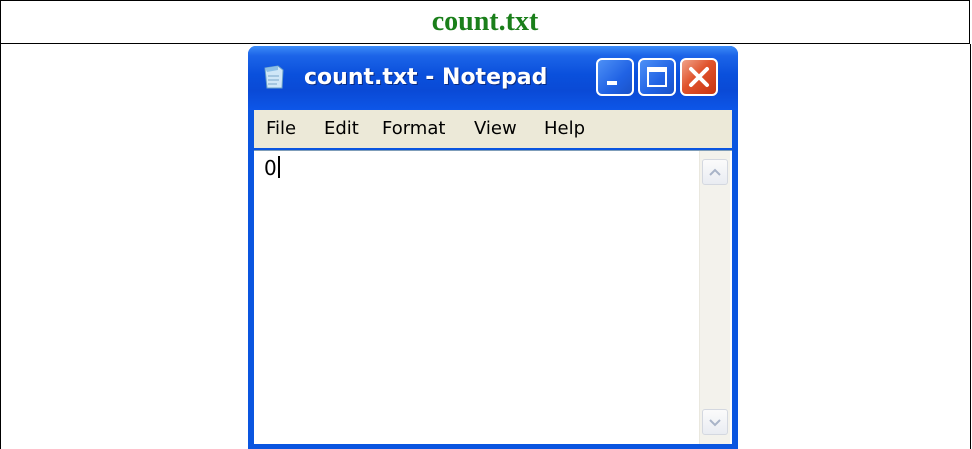 Image resolution: width=972 pixels, height=449 pixels. What do you see at coordinates (341, 129) in the screenshot?
I see `menu-edit: Edit` at bounding box center [341, 129].